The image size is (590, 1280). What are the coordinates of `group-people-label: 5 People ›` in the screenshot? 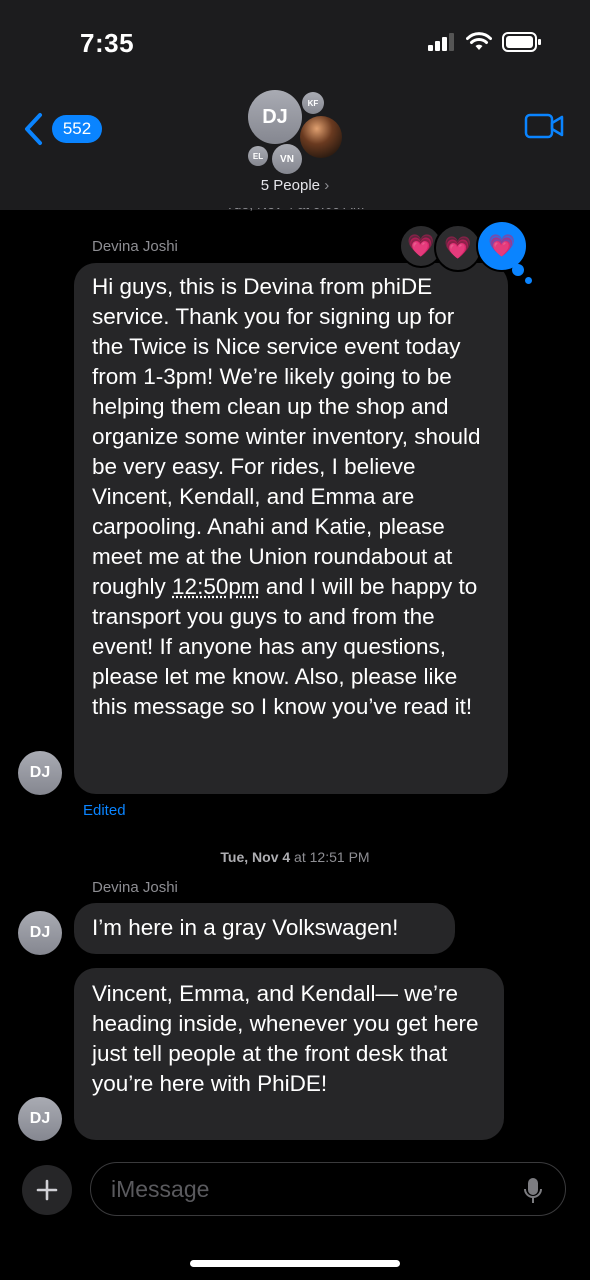 It's located at (295, 185).